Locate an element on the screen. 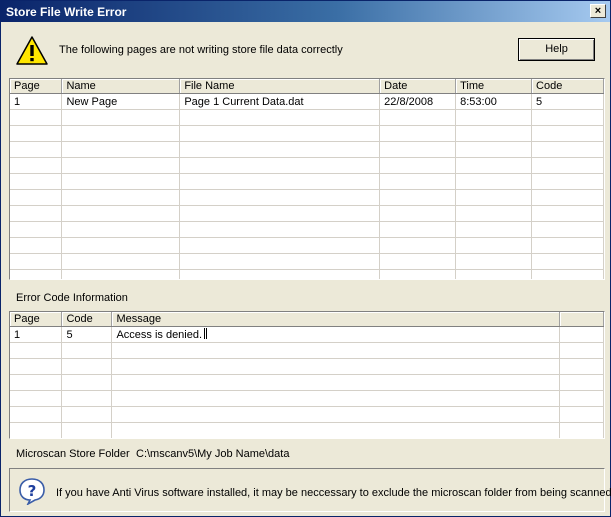 The width and height of the screenshot is (611, 517). cell-message: Access is denied. is located at coordinates (336, 334).